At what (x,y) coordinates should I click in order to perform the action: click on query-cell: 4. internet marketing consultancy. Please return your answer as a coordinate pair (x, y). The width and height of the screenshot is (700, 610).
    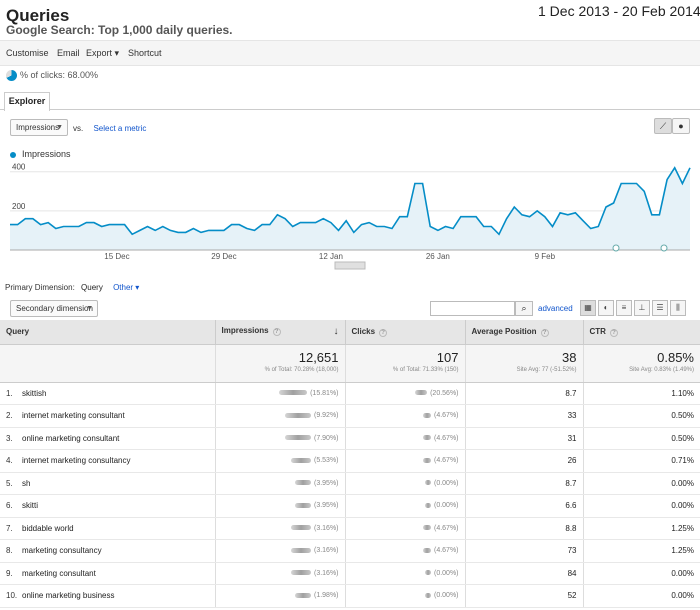
    Looking at the image, I should click on (108, 461).